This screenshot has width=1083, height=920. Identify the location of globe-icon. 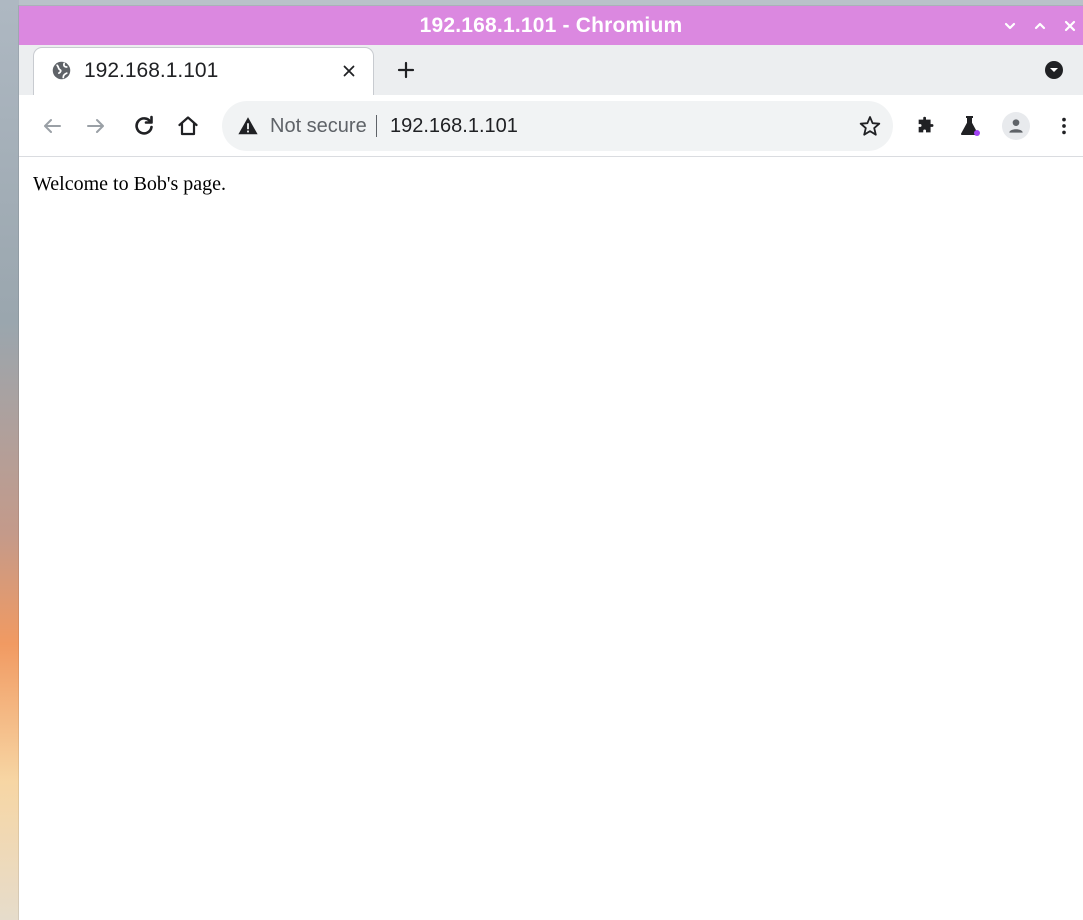
(61, 70).